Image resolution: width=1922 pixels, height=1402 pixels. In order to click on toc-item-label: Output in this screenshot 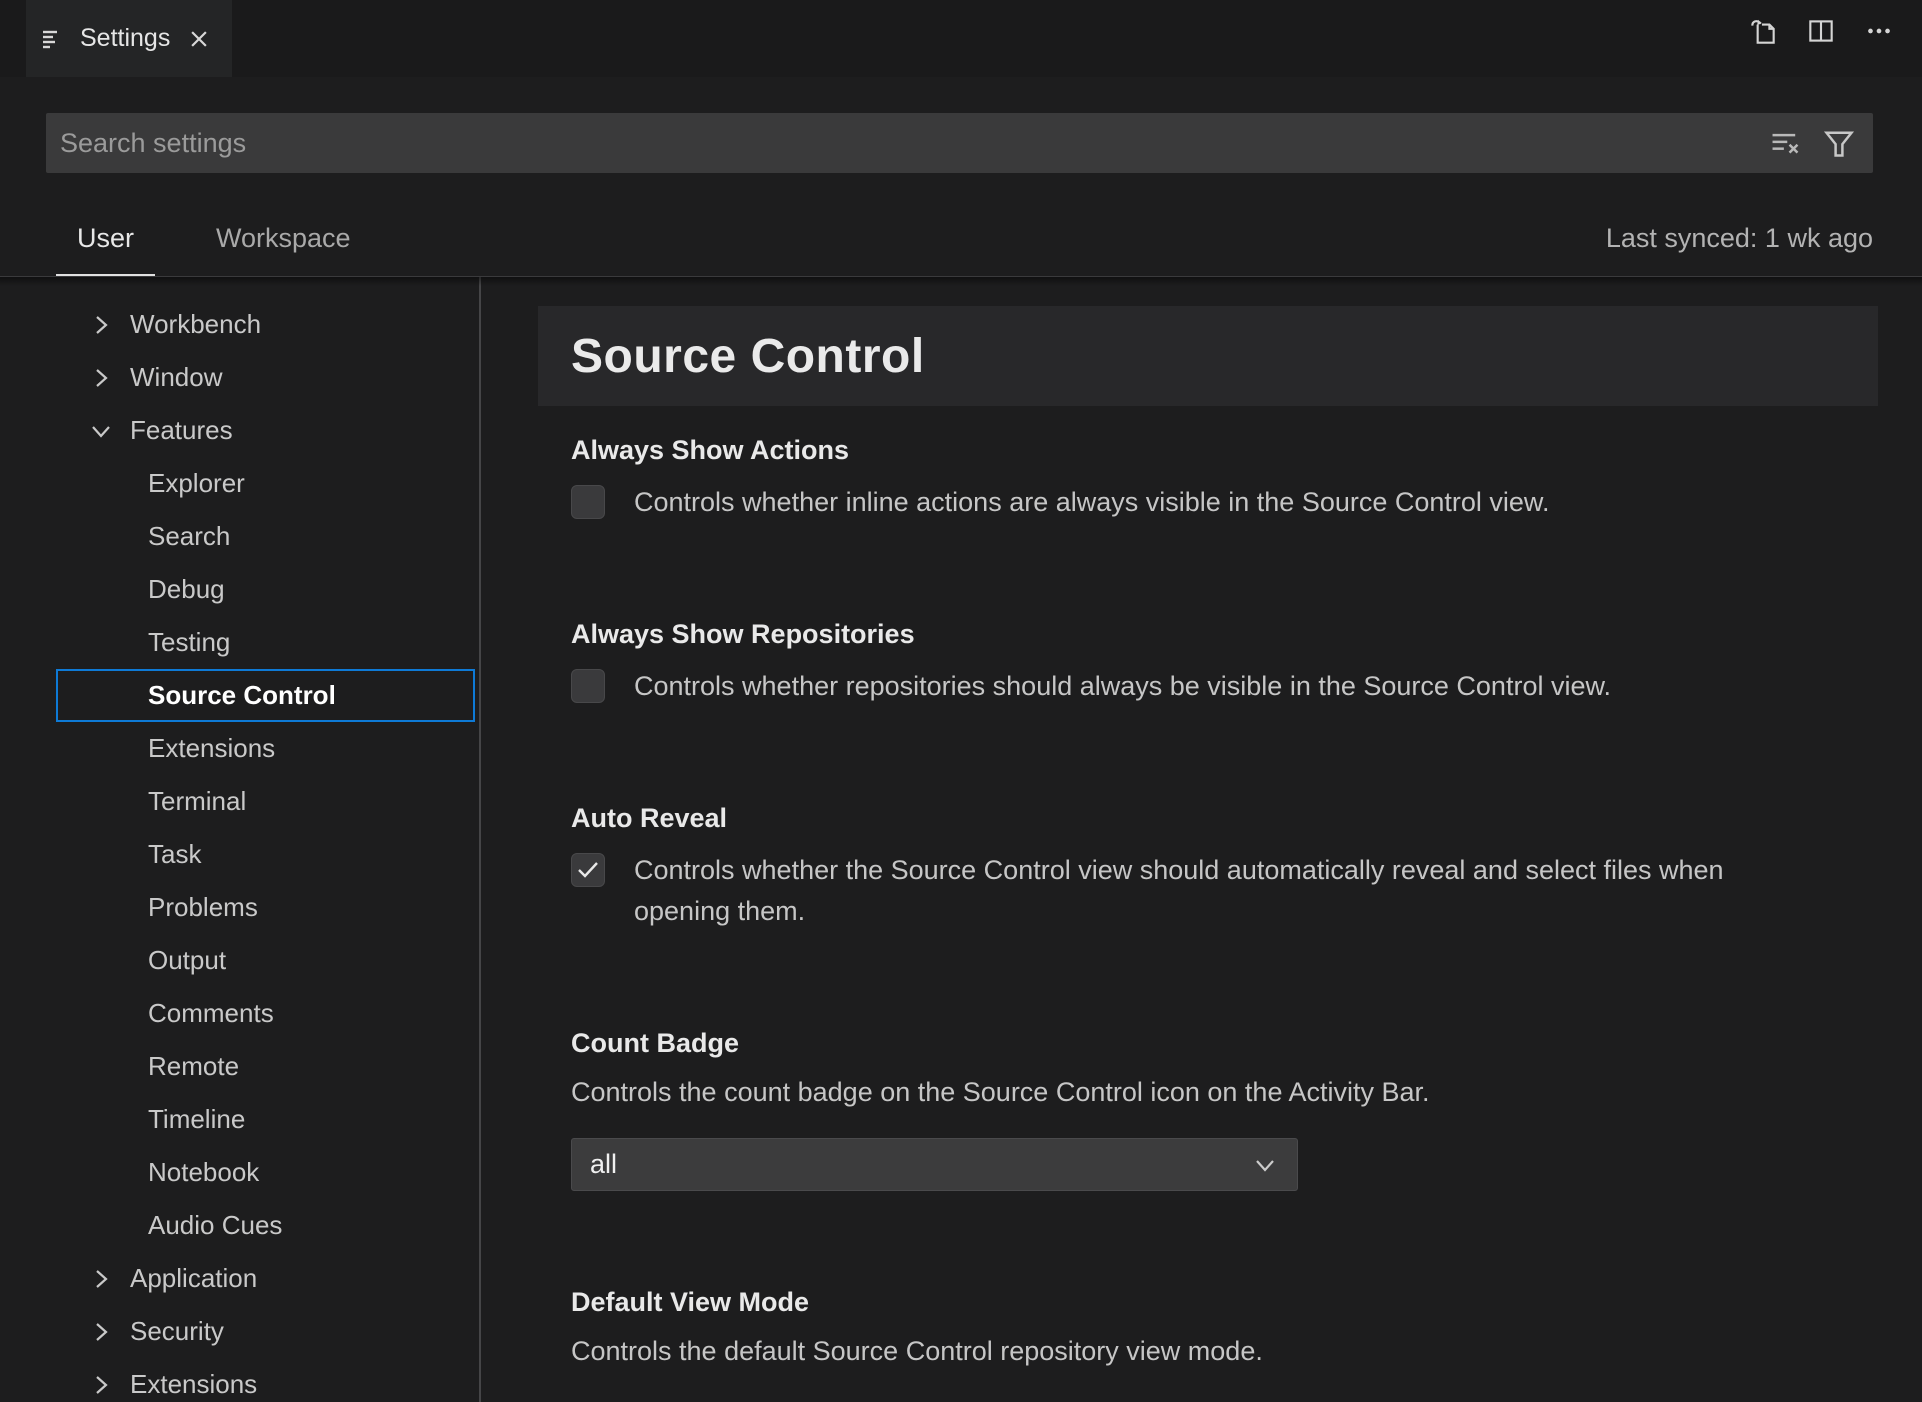, I will do `click(187, 960)`.